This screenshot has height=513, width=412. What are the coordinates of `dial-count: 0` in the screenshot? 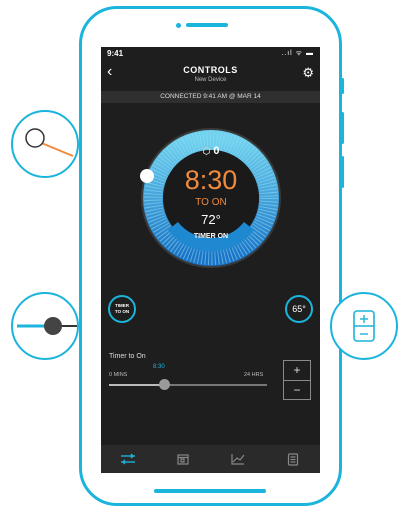 It's located at (216, 151).